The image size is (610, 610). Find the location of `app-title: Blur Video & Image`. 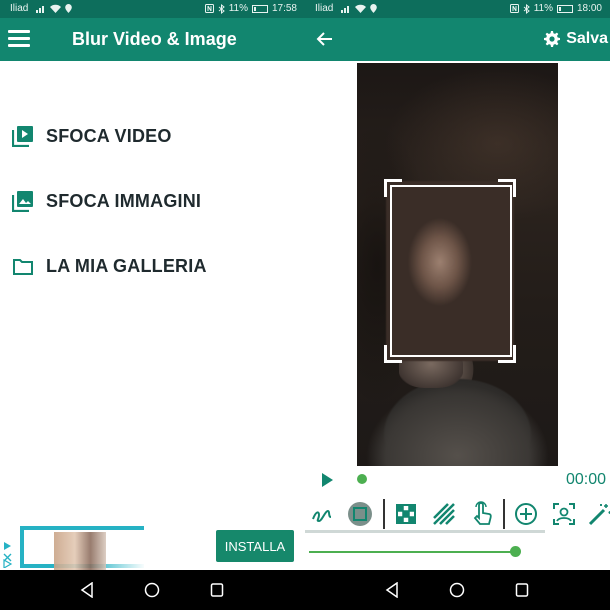

app-title: Blur Video & Image is located at coordinates (154, 39).